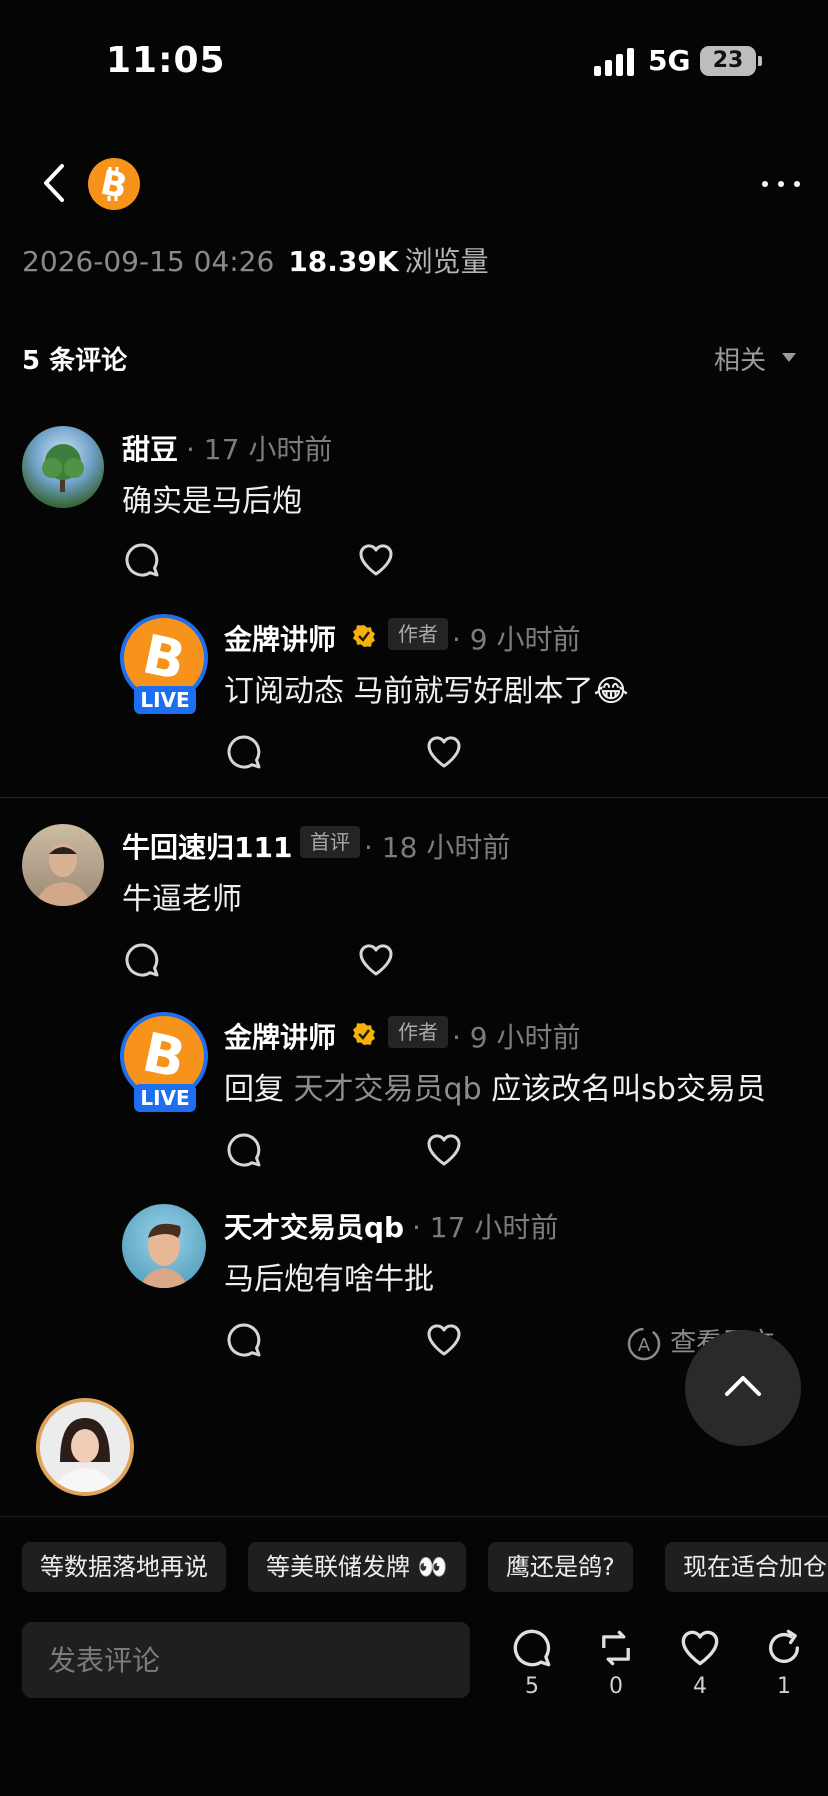 Image resolution: width=828 pixels, height=1796 pixels. I want to click on repost-count: 0, so click(616, 1686).